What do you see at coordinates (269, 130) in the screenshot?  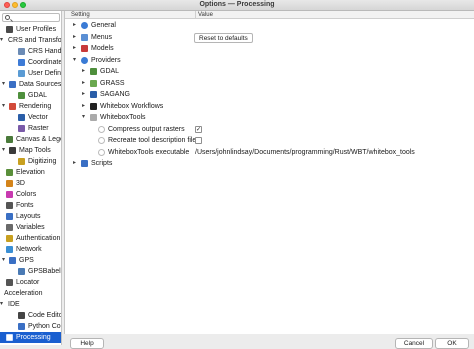 I see `tree-row-compress-output-rasters: Compress output rasters ✓` at bounding box center [269, 130].